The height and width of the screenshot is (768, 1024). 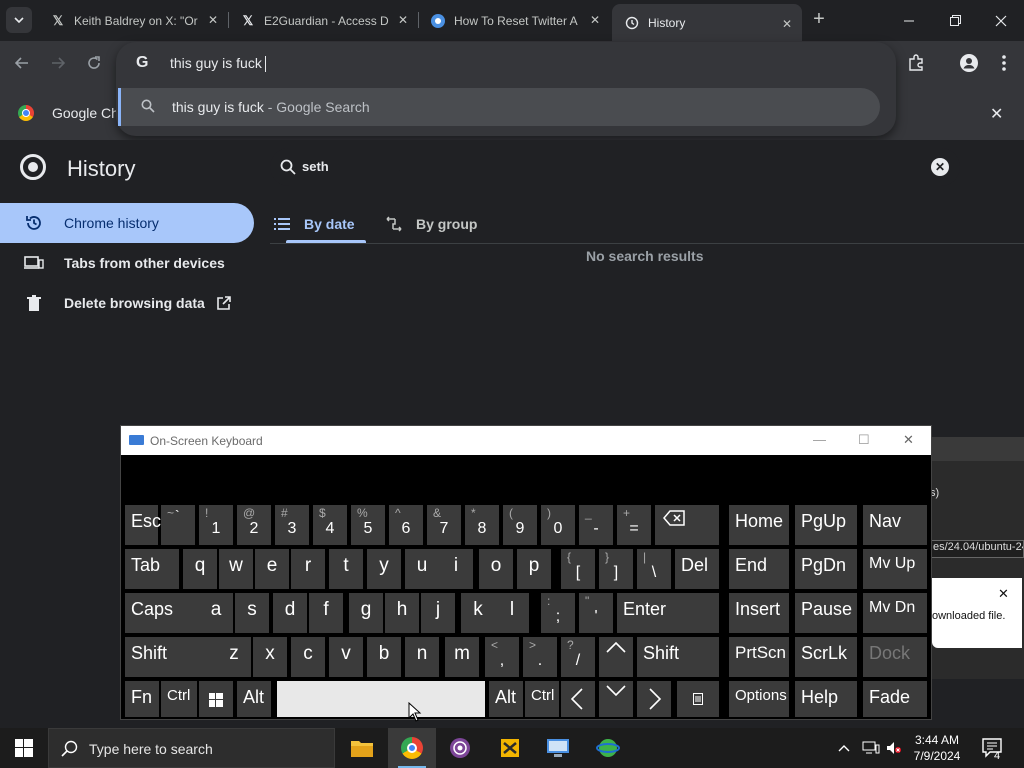 I want to click on history-search-input: seth ✕, so click(x=615, y=167).